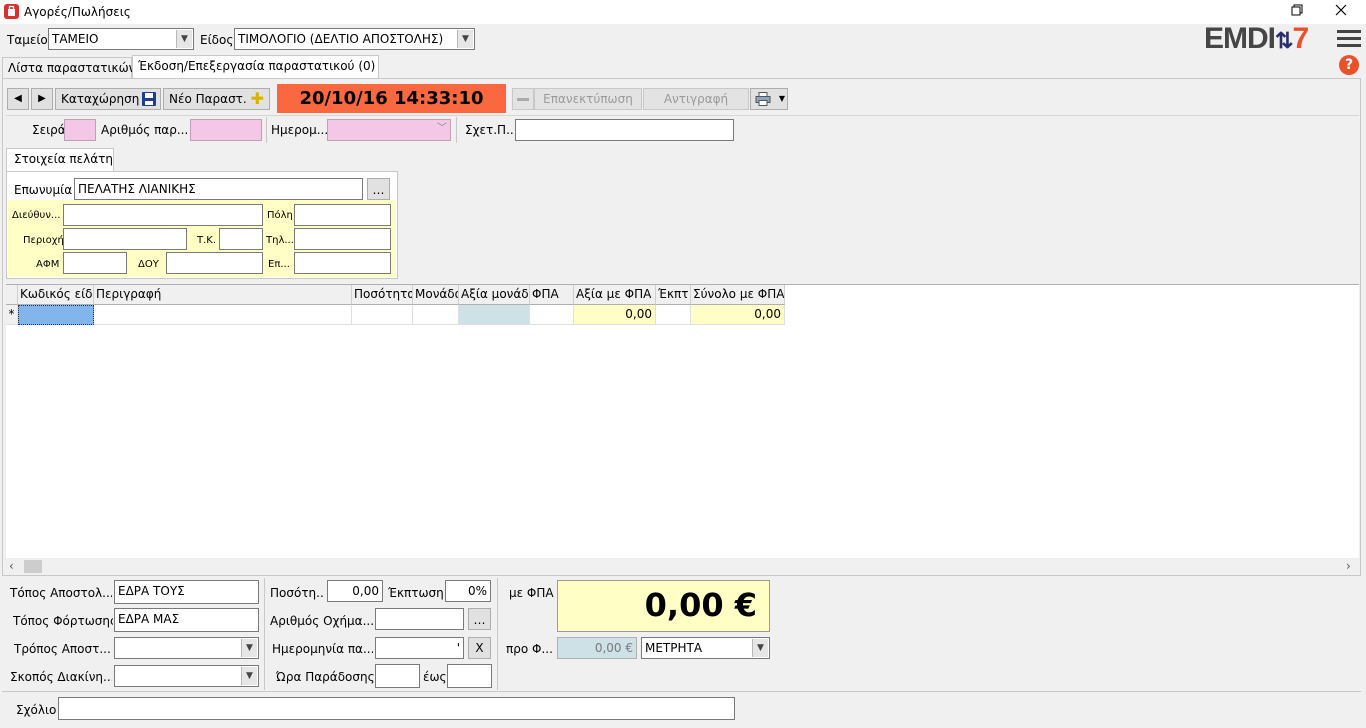  What do you see at coordinates (396, 708) in the screenshot?
I see `comment-input` at bounding box center [396, 708].